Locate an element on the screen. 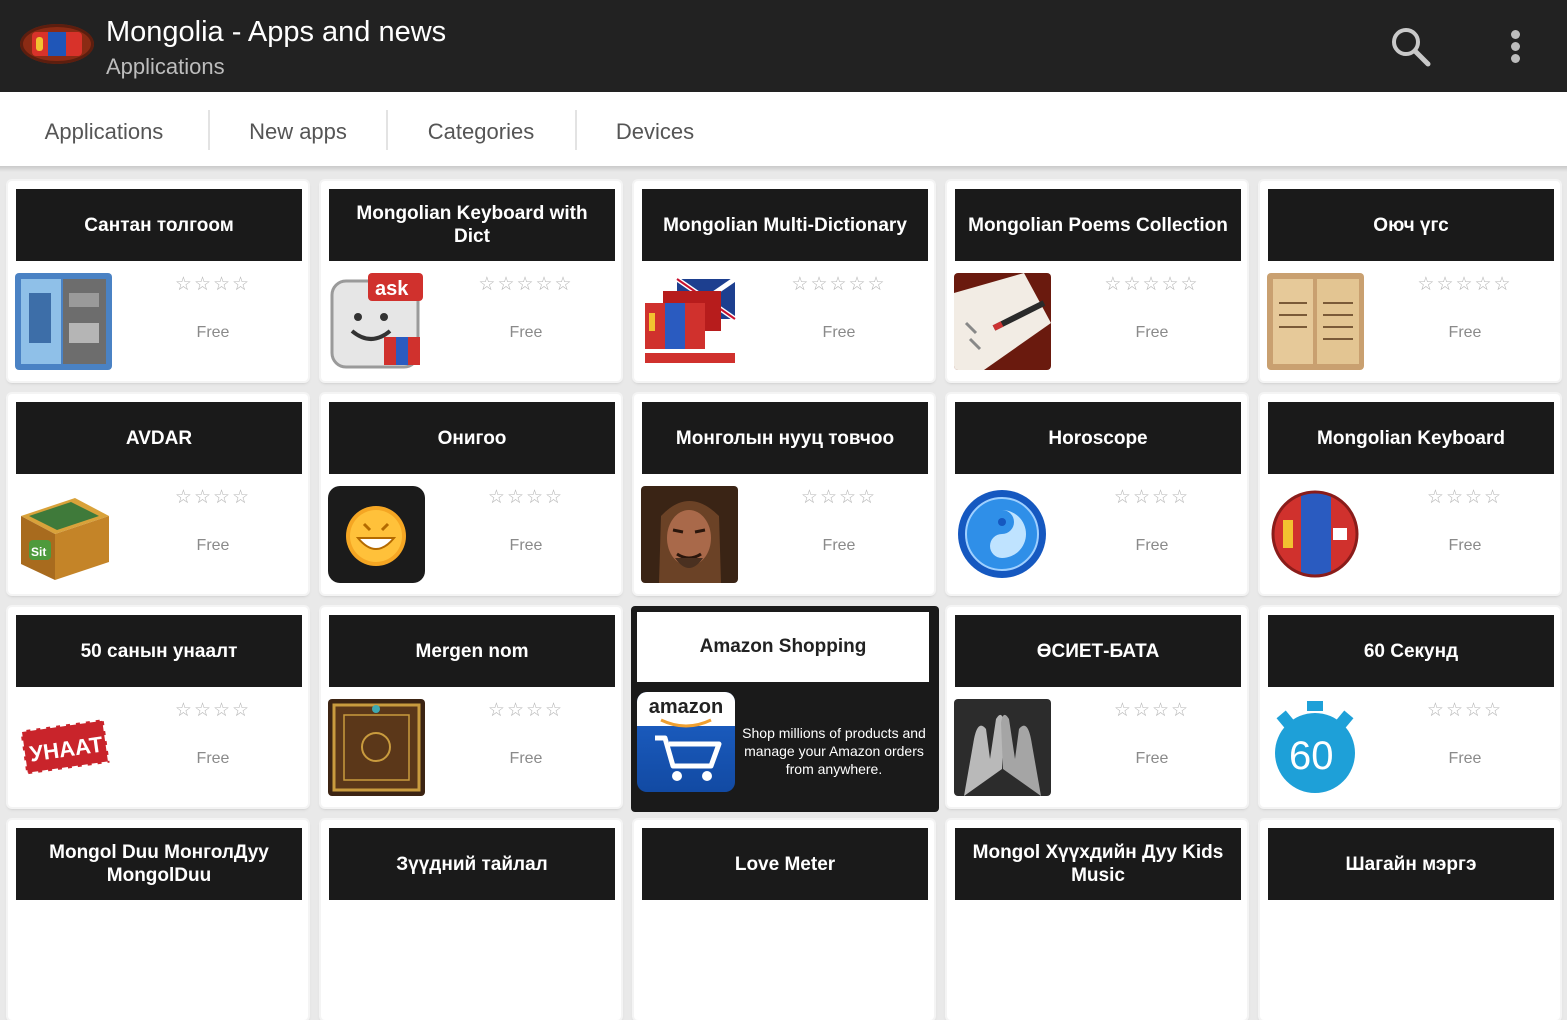 The height and width of the screenshot is (1020, 1567). app-card: Онигоо ☆☆☆☆ Free is located at coordinates (471, 494).